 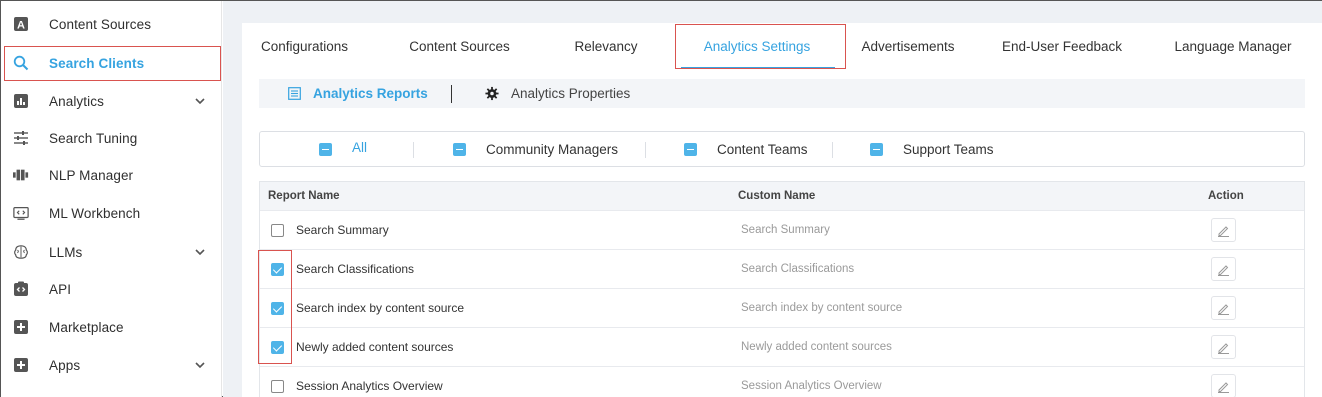 What do you see at coordinates (275, 307) in the screenshot?
I see `checked-rows-highlight` at bounding box center [275, 307].